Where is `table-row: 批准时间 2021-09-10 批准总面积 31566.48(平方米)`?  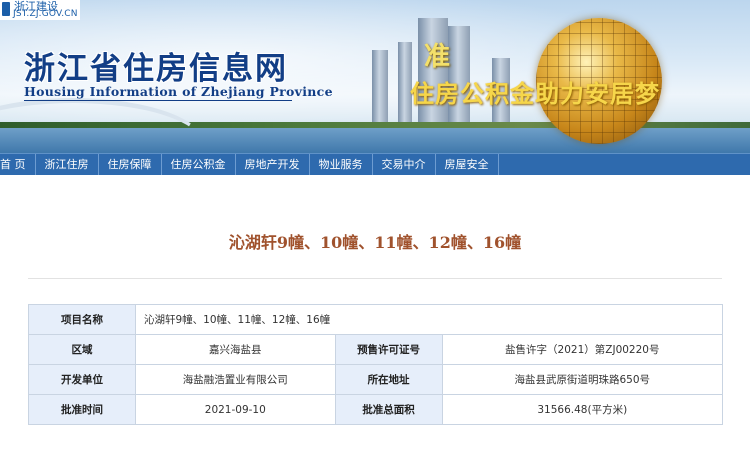
table-row: 批准时间 2021-09-10 批准总面积 31566.48(平方米) is located at coordinates (376, 409).